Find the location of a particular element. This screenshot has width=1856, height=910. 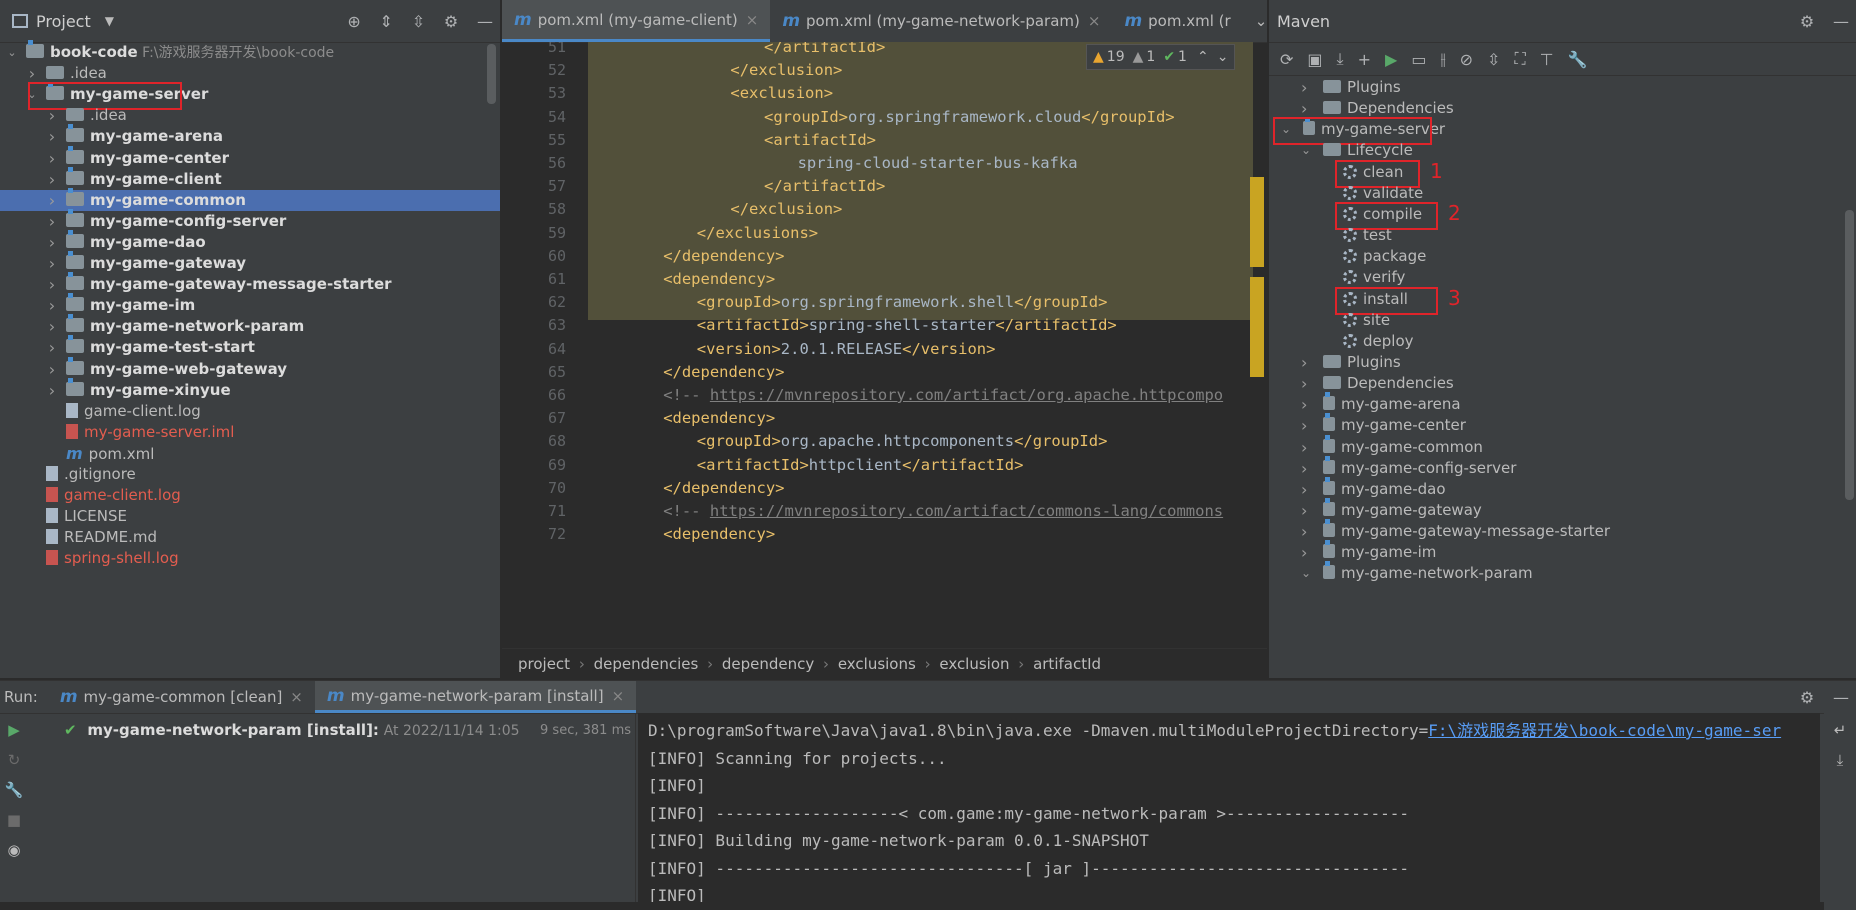

maven-tree-item: › my-game-dao is located at coordinates (1559, 488).